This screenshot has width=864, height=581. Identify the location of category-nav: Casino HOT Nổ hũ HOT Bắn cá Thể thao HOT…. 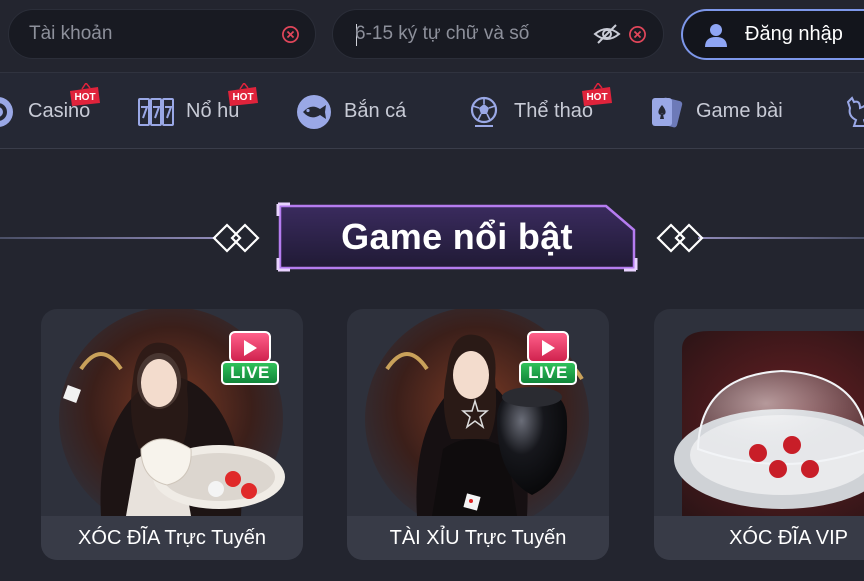
(432, 110).